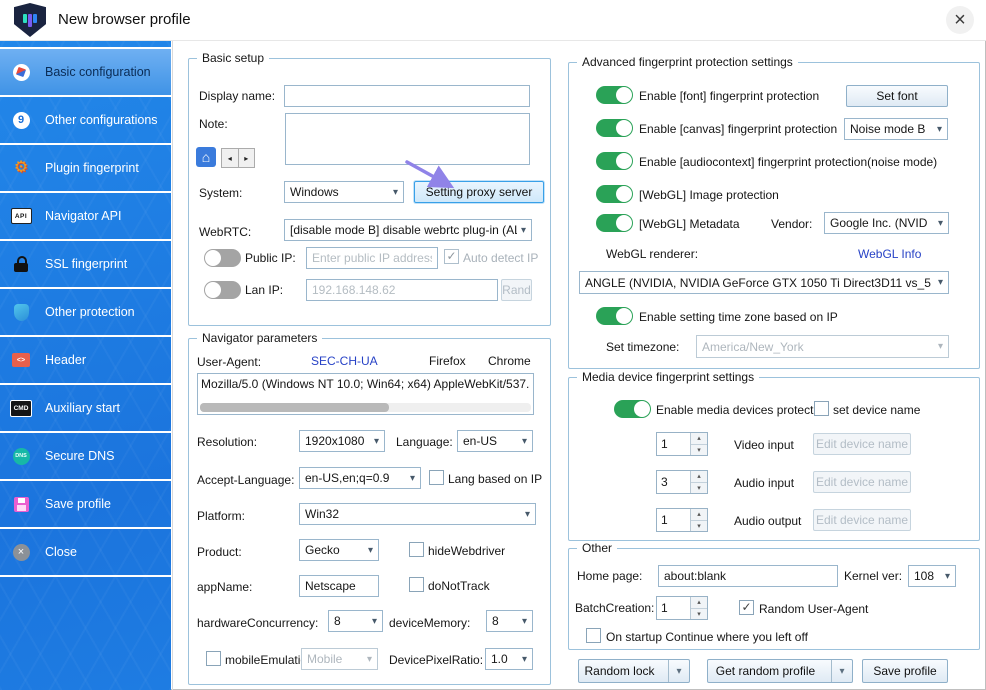 The image size is (986, 690). What do you see at coordinates (610, 576) in the screenshot?
I see `home-page-label: Home page:` at bounding box center [610, 576].